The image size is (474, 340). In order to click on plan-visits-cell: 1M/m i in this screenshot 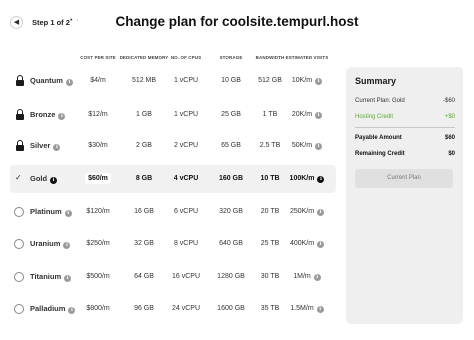, I will do `click(307, 277)`.